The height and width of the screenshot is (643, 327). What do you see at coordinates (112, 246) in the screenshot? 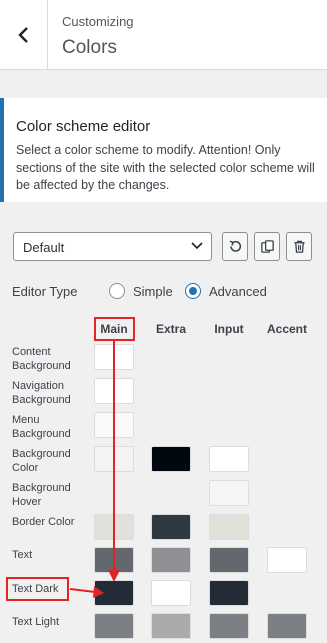
I see `color-scheme-select: Default` at bounding box center [112, 246].